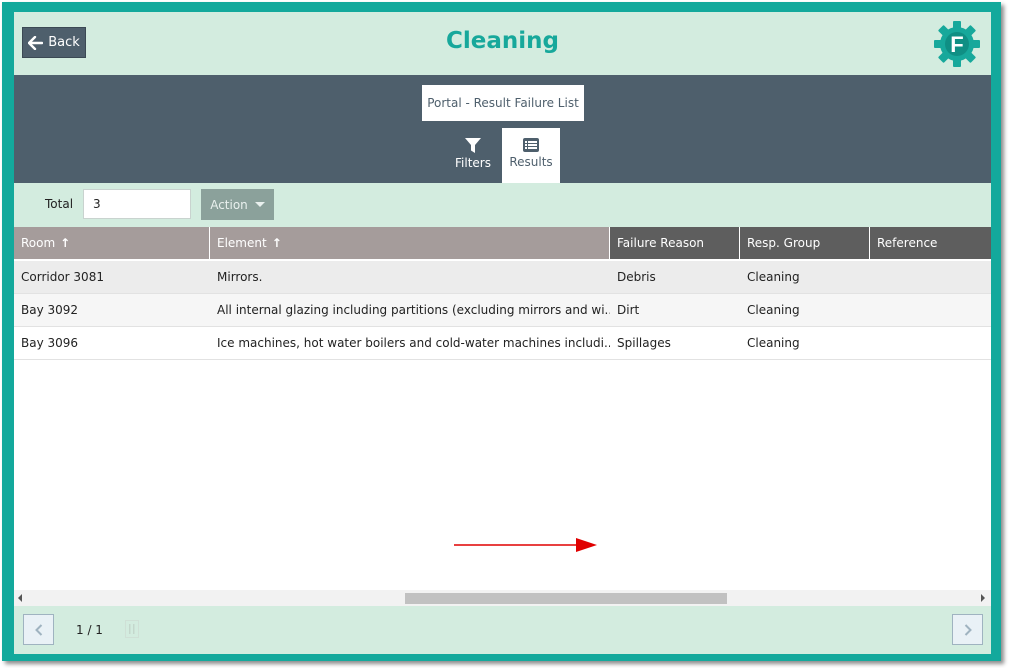 This screenshot has width=1009, height=668. What do you see at coordinates (907, 243) in the screenshot?
I see `column-header-label: Reference` at bounding box center [907, 243].